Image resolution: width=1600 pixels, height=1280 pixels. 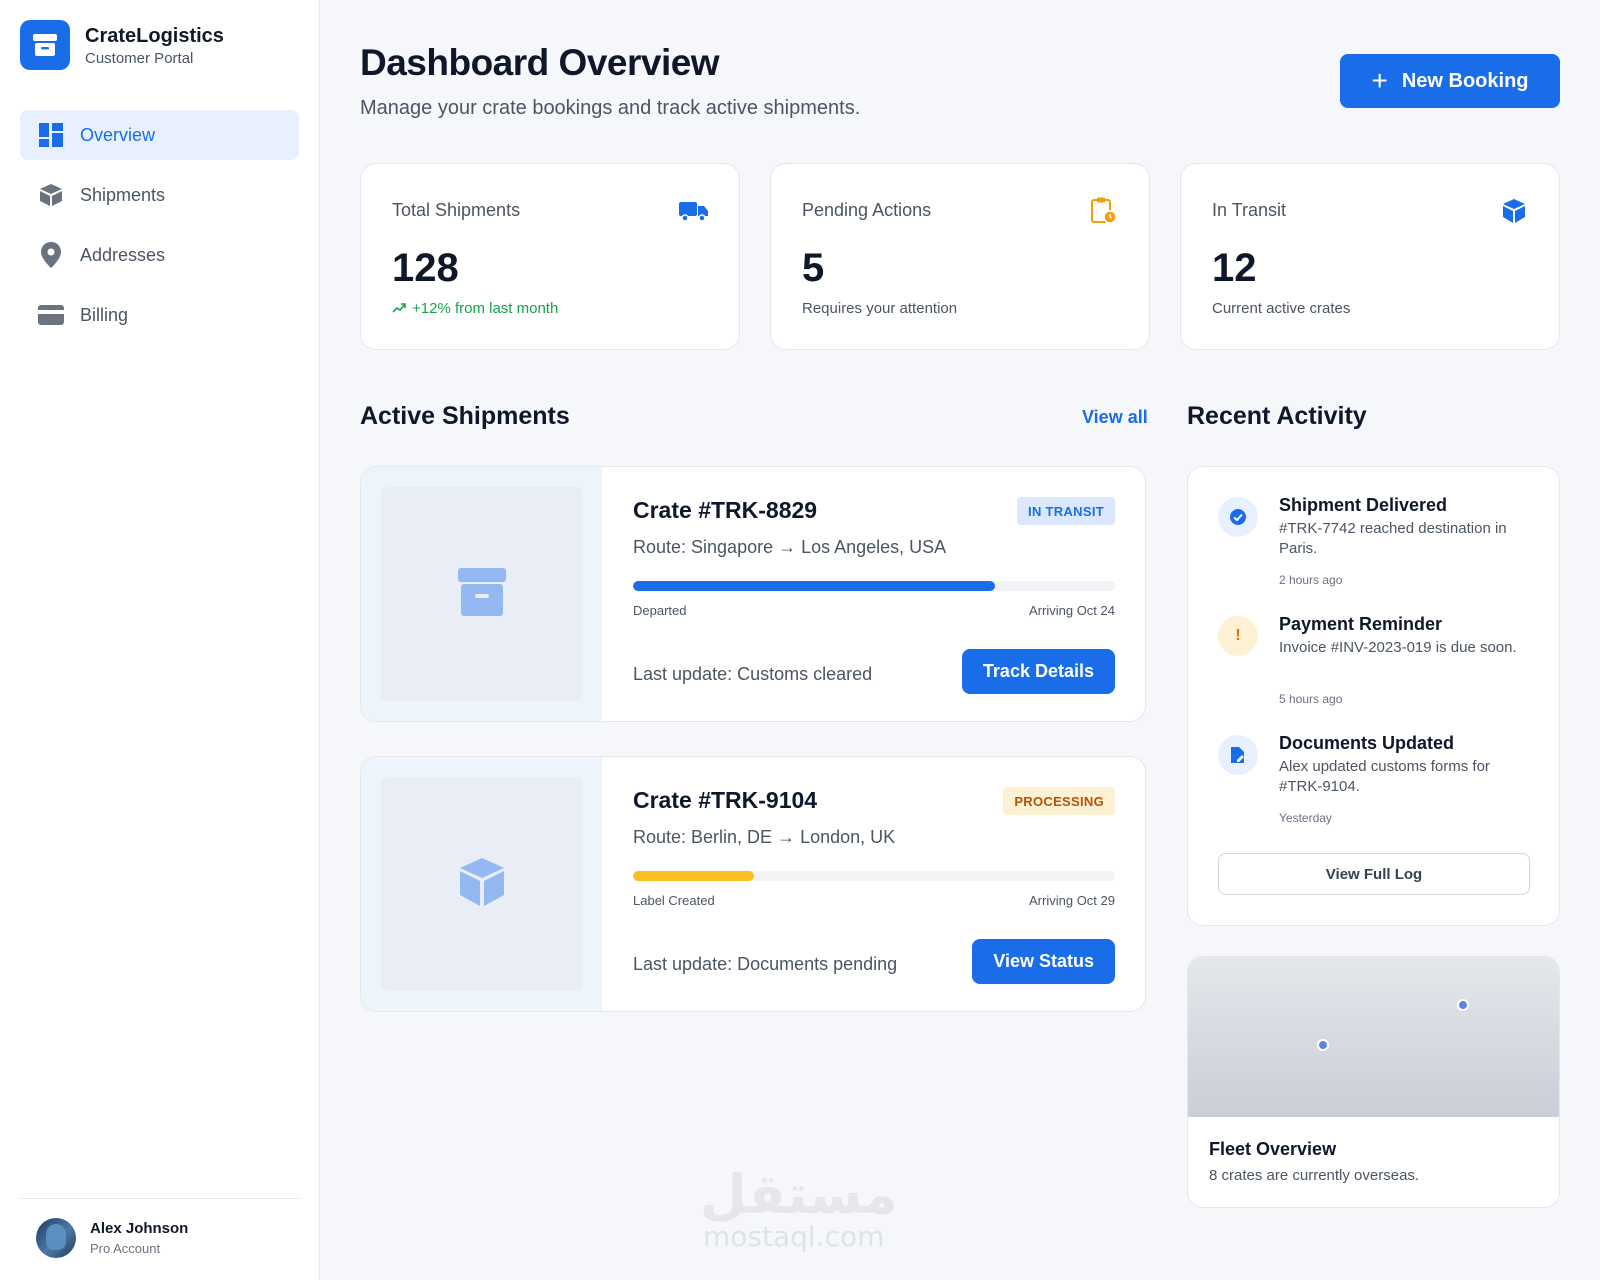 What do you see at coordinates (1374, 874) in the screenshot?
I see `view-full-log-button: View Full Log` at bounding box center [1374, 874].